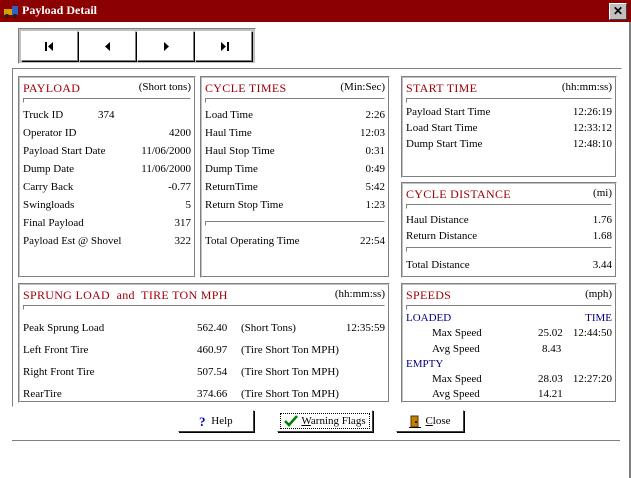 The width and height of the screenshot is (631, 478). I want to click on row-label: Return Distance, so click(442, 236).